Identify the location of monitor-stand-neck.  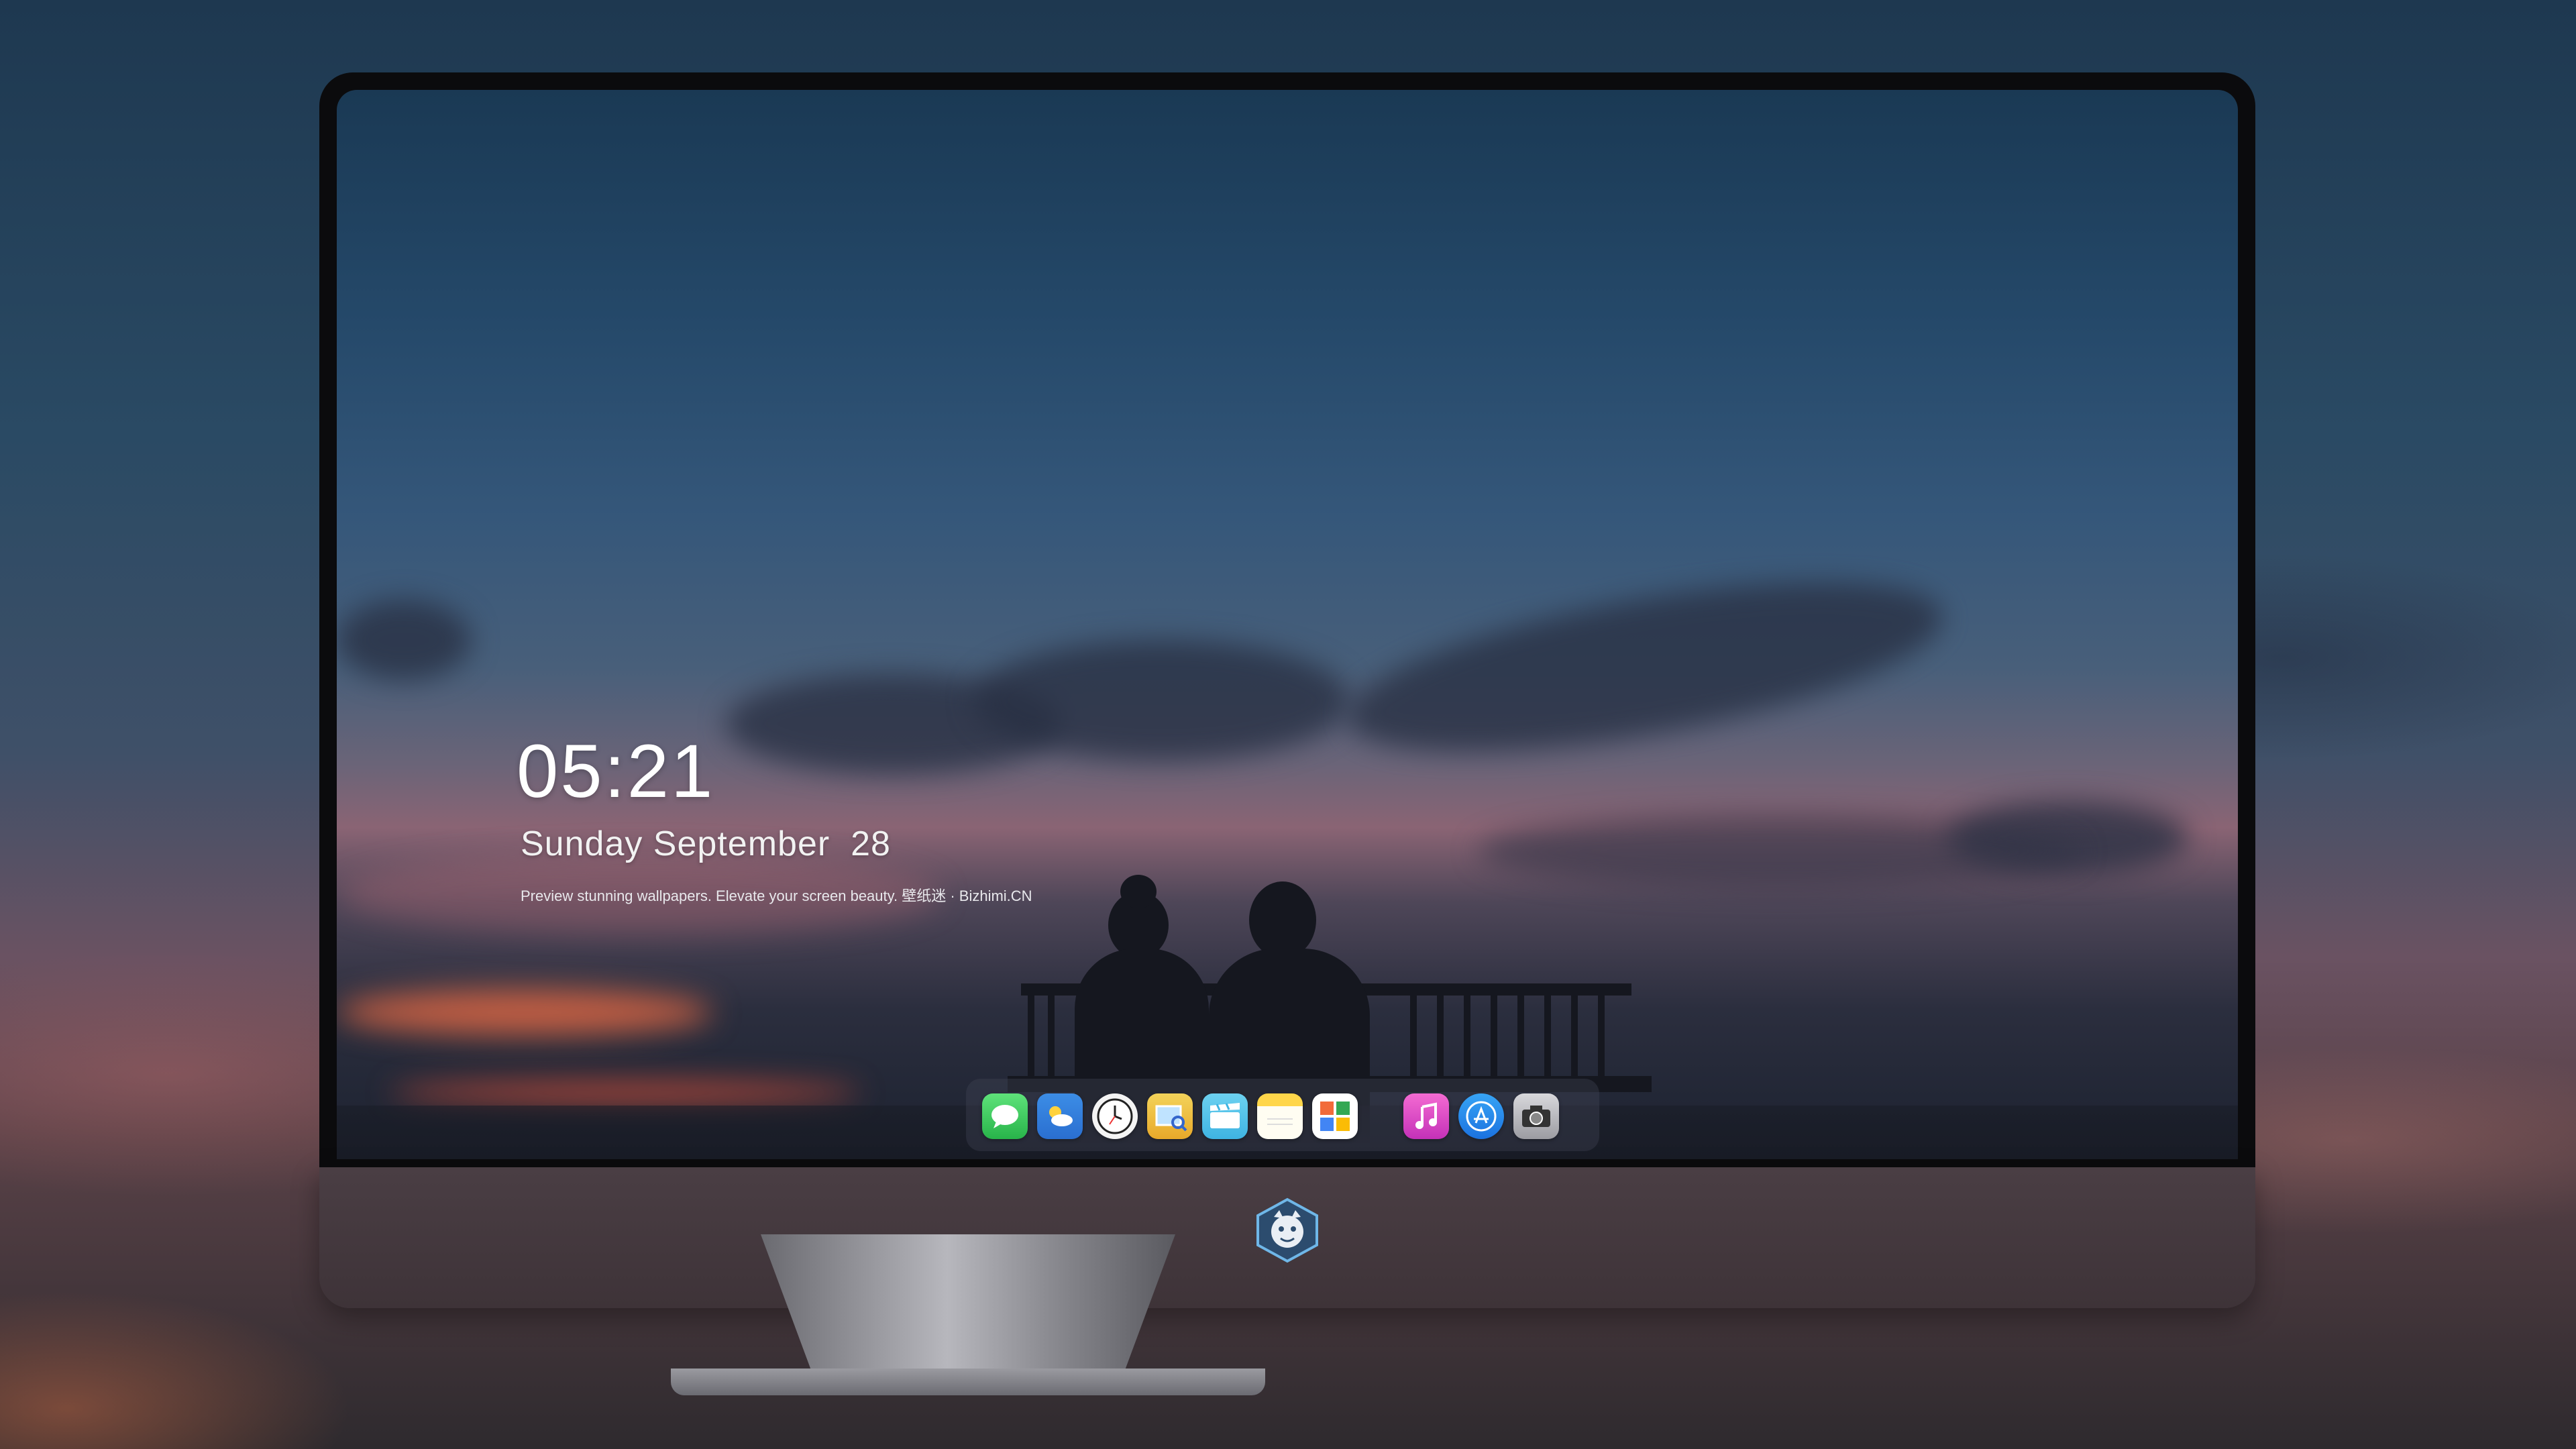
(968, 1301).